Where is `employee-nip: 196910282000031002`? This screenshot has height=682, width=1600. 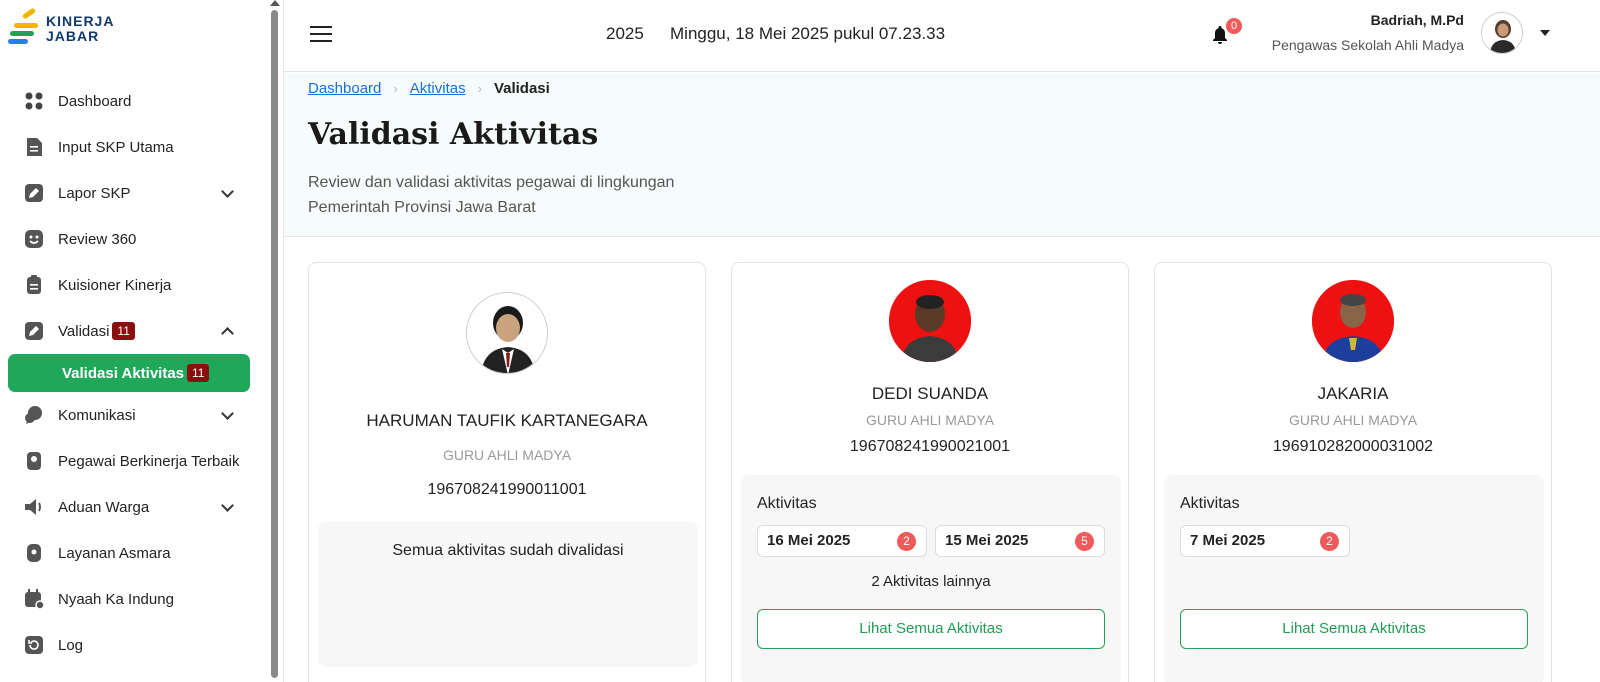
employee-nip: 196910282000031002 is located at coordinates (1353, 446).